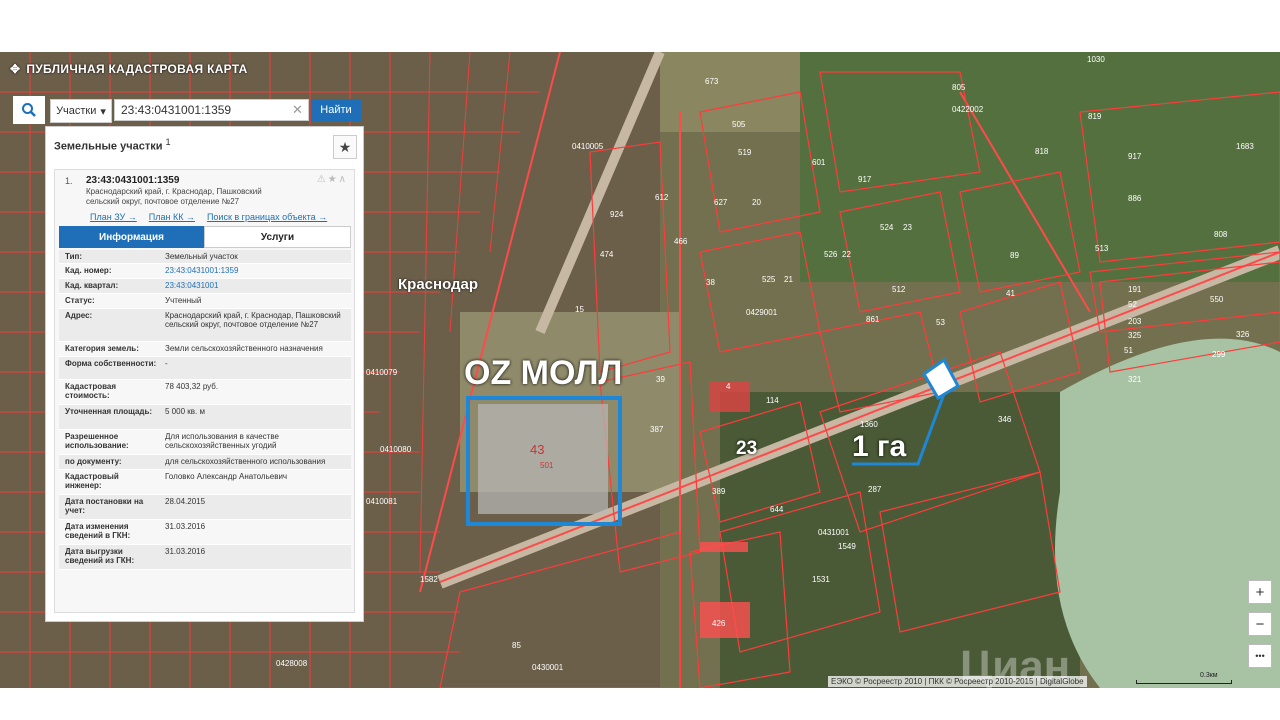 This screenshot has height=720, width=1280. I want to click on svg-text: 526, so click(831, 254).